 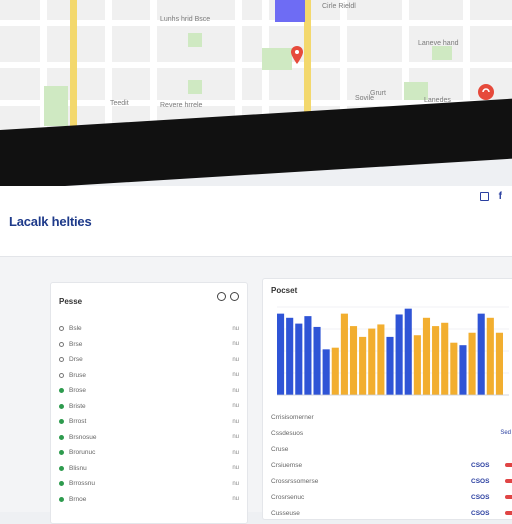 I want to click on list-item: Brsnosue nu, so click(x=149, y=438).